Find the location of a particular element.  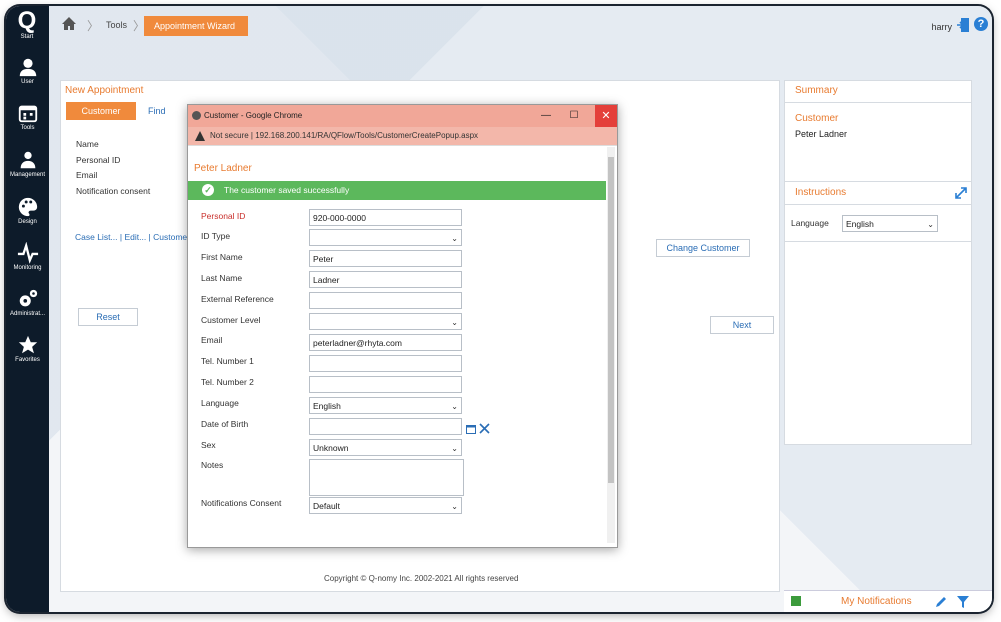

sidebar-item-design: Design is located at coordinates (27, 210).